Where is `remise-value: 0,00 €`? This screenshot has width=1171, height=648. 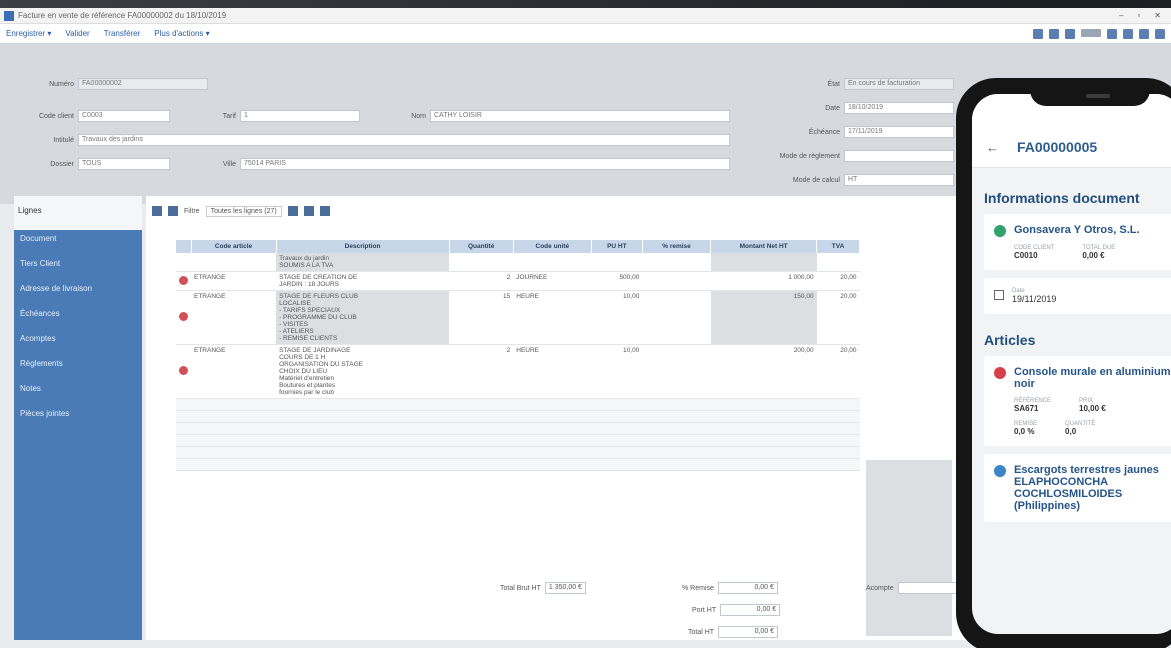 remise-value: 0,00 € is located at coordinates (747, 588).